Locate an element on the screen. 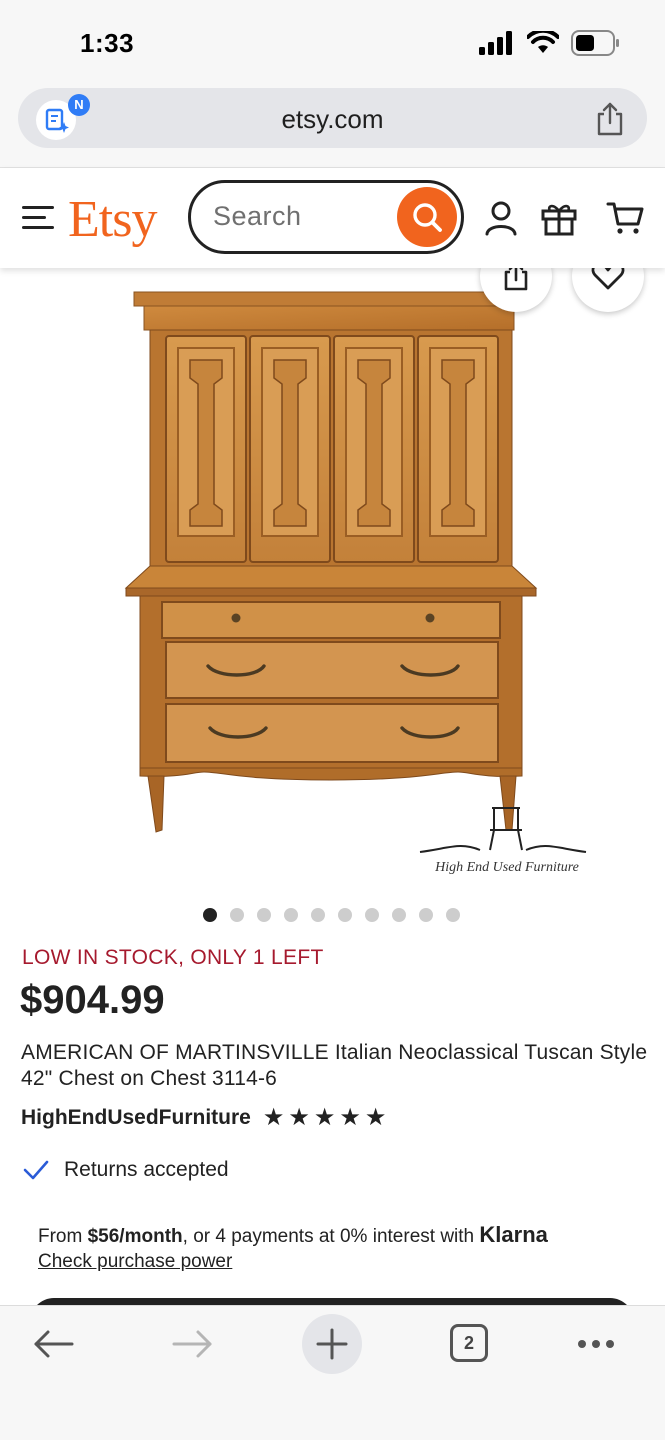  cart-icon is located at coordinates (625, 218).